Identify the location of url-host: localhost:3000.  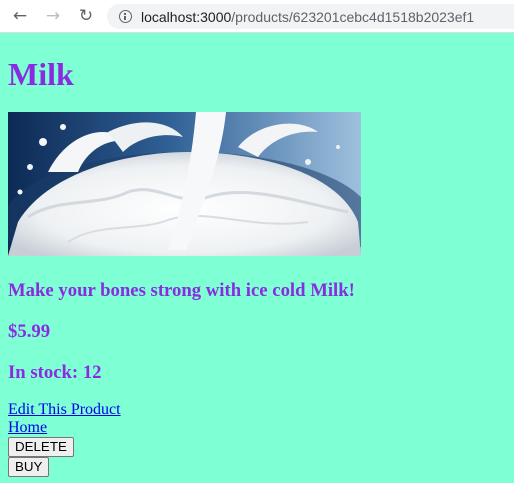
(186, 16).